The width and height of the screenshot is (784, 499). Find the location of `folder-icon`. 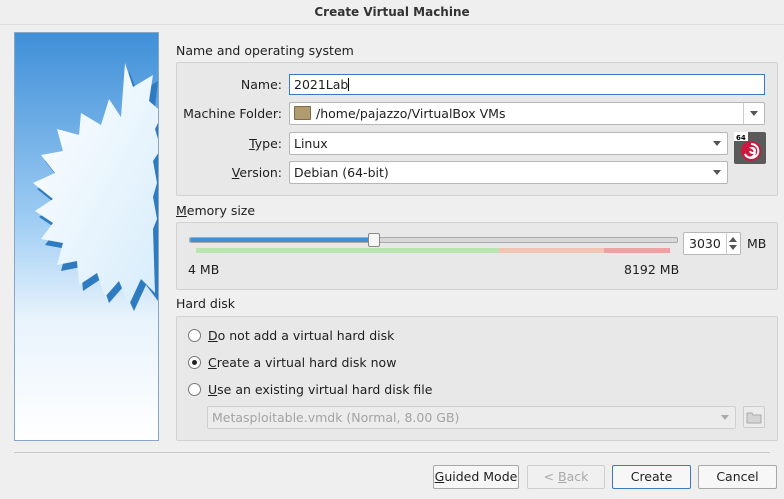

folder-icon is located at coordinates (302, 113).